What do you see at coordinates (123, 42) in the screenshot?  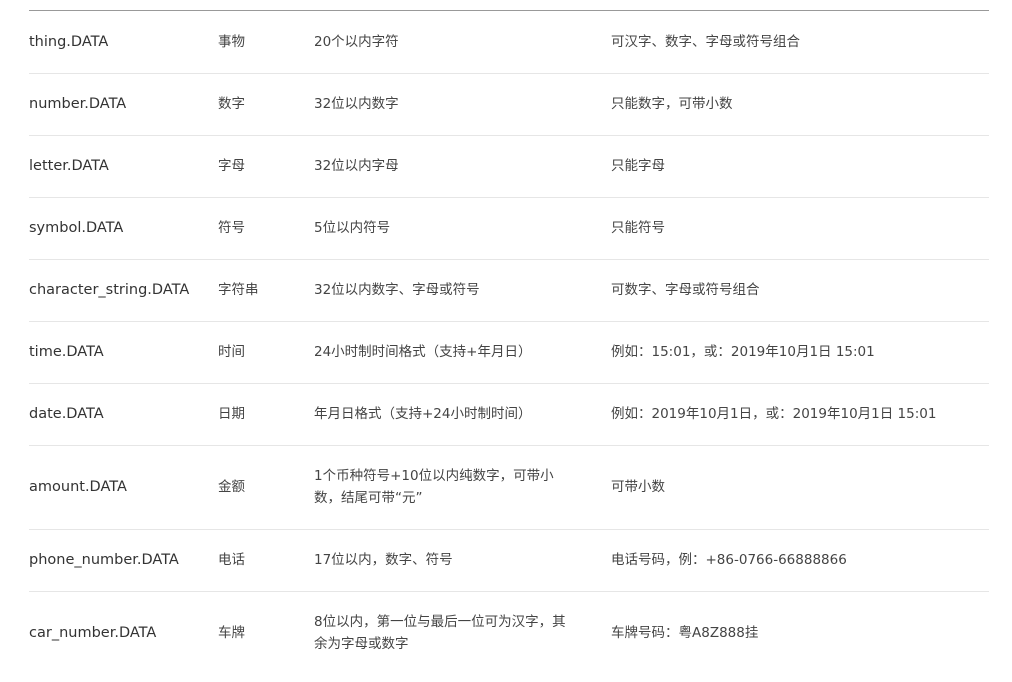 I see `param-name-cell: thing.DATA` at bounding box center [123, 42].